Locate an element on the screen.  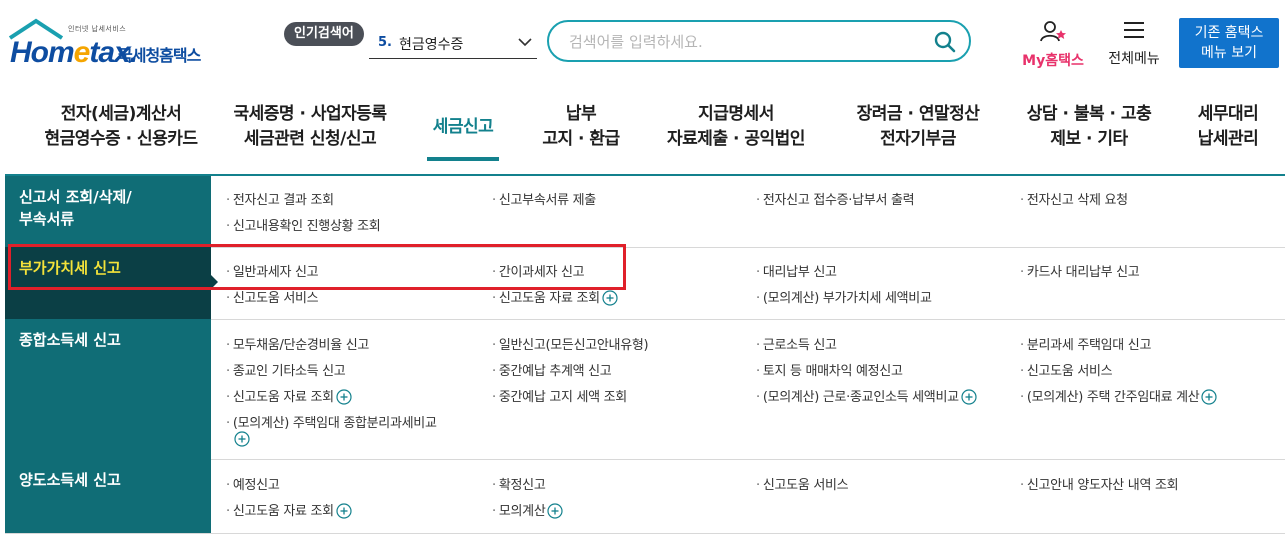
submenu-link: · 신고안내 양도자산 내역 조회 is located at coordinates (1099, 483).